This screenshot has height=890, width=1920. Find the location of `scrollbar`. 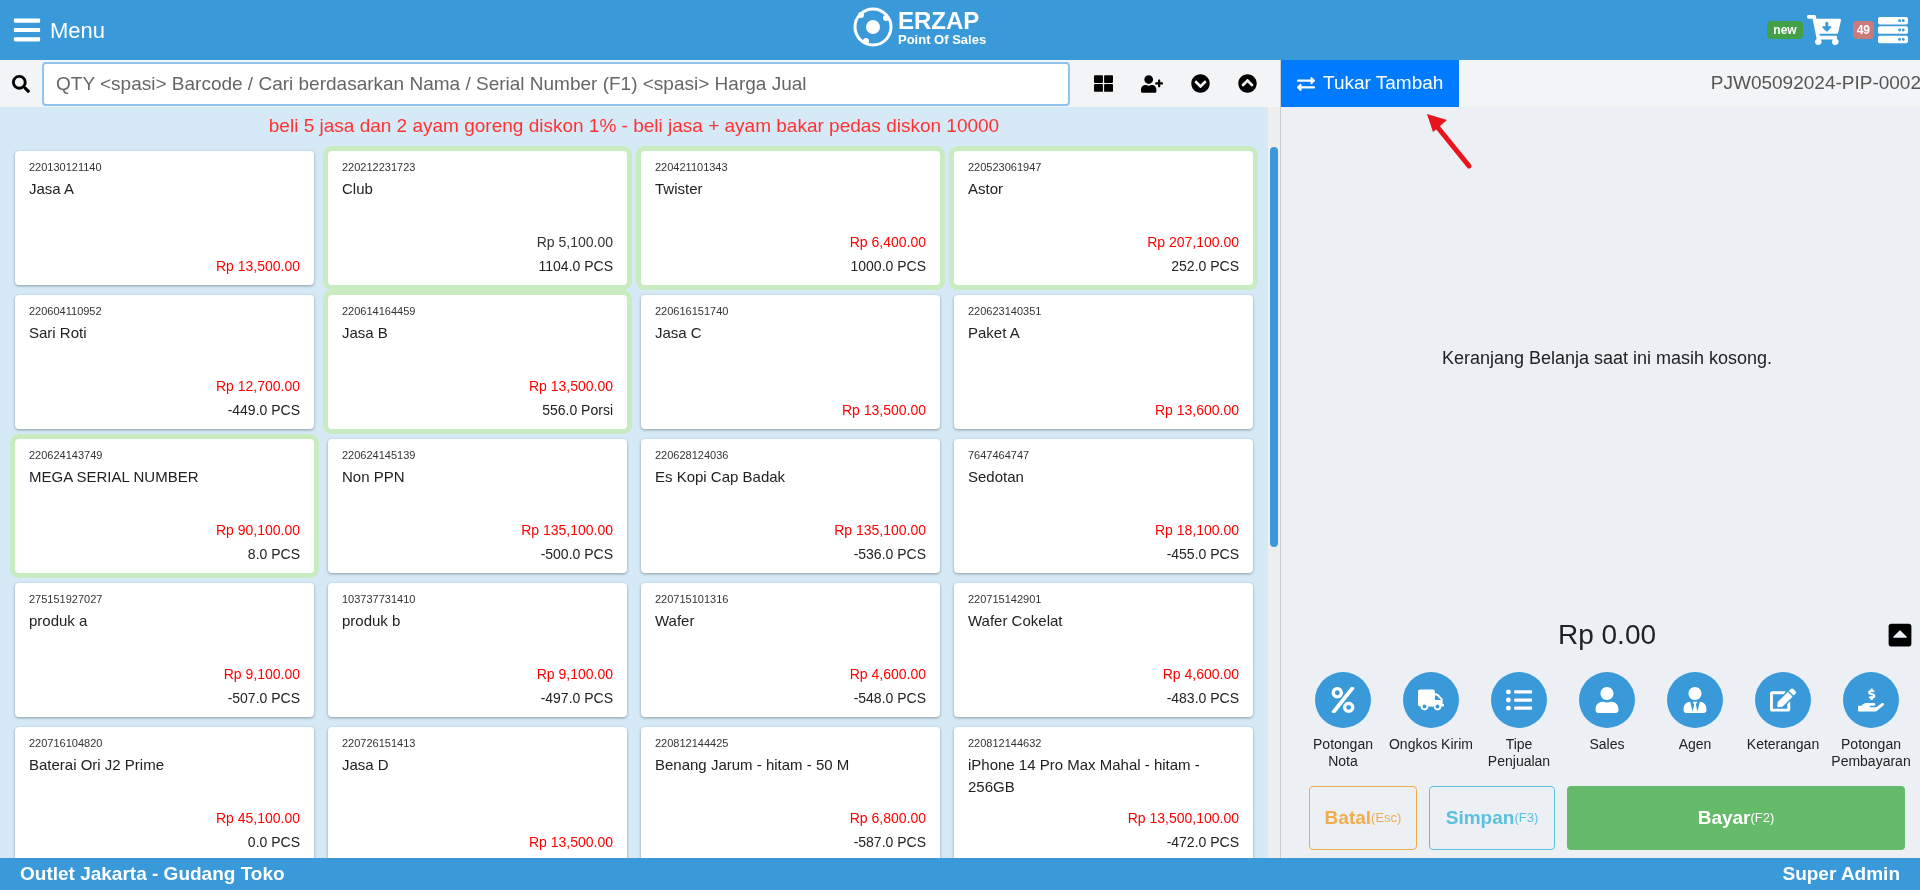

scrollbar is located at coordinates (1274, 482).